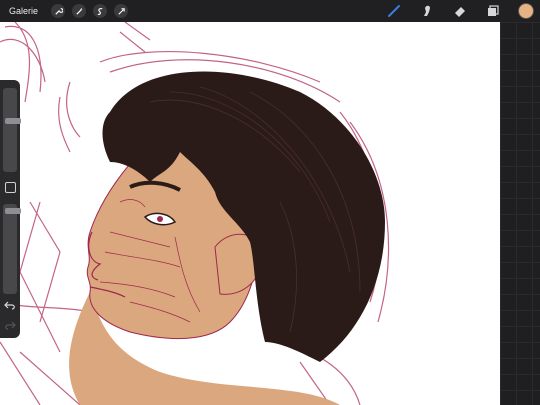 The height and width of the screenshot is (405, 540). I want to click on color-picker-button, so click(526, 11).